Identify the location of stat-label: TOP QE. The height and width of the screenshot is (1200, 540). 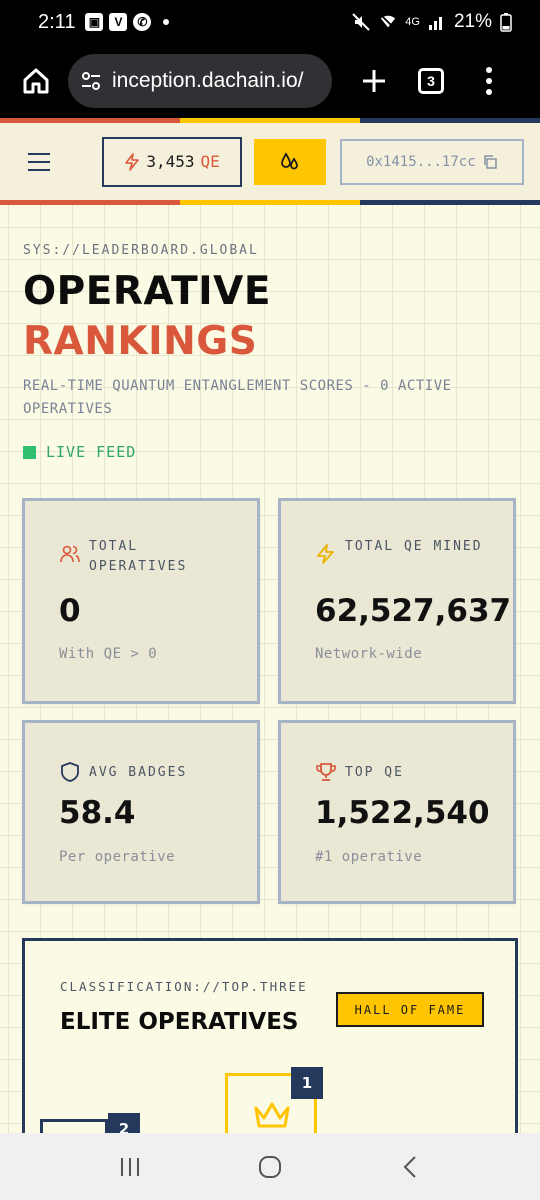
(374, 772).